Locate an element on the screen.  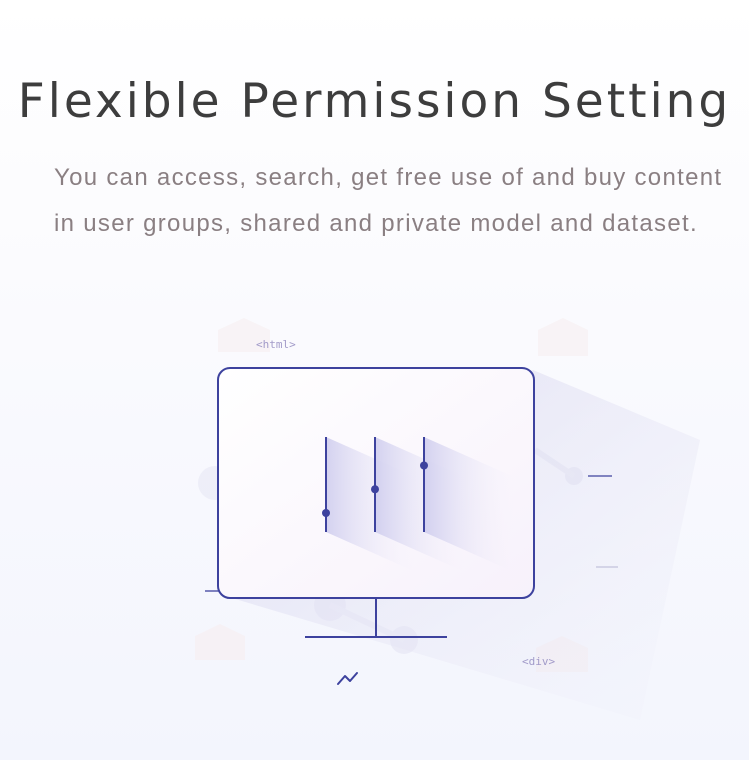
trend-line-icon is located at coordinates (347, 678).